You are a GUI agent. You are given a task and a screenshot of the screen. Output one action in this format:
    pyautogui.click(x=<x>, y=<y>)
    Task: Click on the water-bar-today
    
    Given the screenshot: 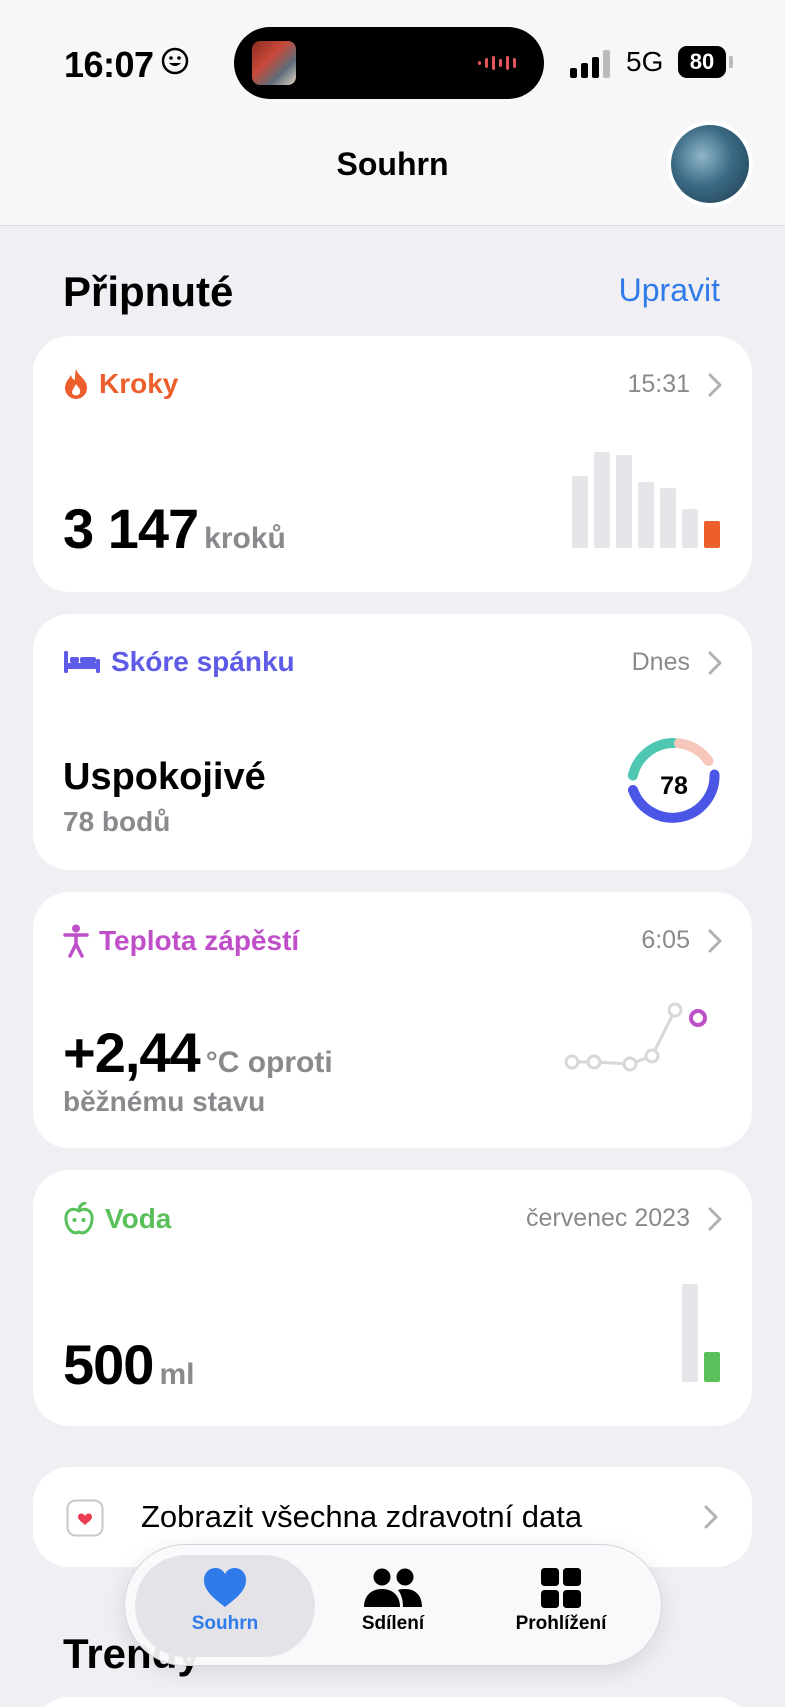 What is the action you would take?
    pyautogui.click(x=712, y=1367)
    